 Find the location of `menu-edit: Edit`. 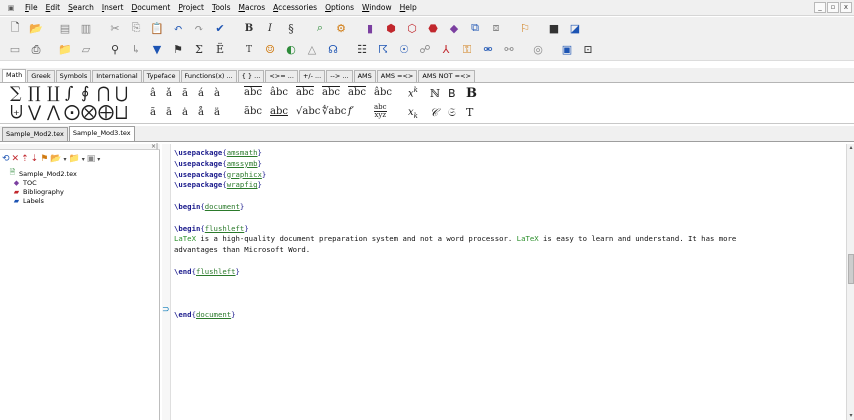

menu-edit: Edit is located at coordinates (53, 7).